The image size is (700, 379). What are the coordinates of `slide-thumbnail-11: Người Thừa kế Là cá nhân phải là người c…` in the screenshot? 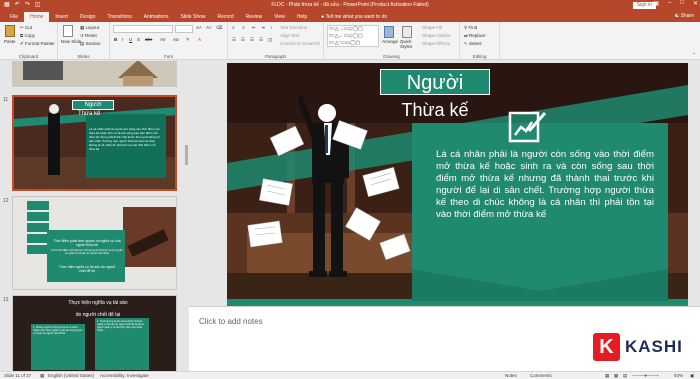 It's located at (94, 143).